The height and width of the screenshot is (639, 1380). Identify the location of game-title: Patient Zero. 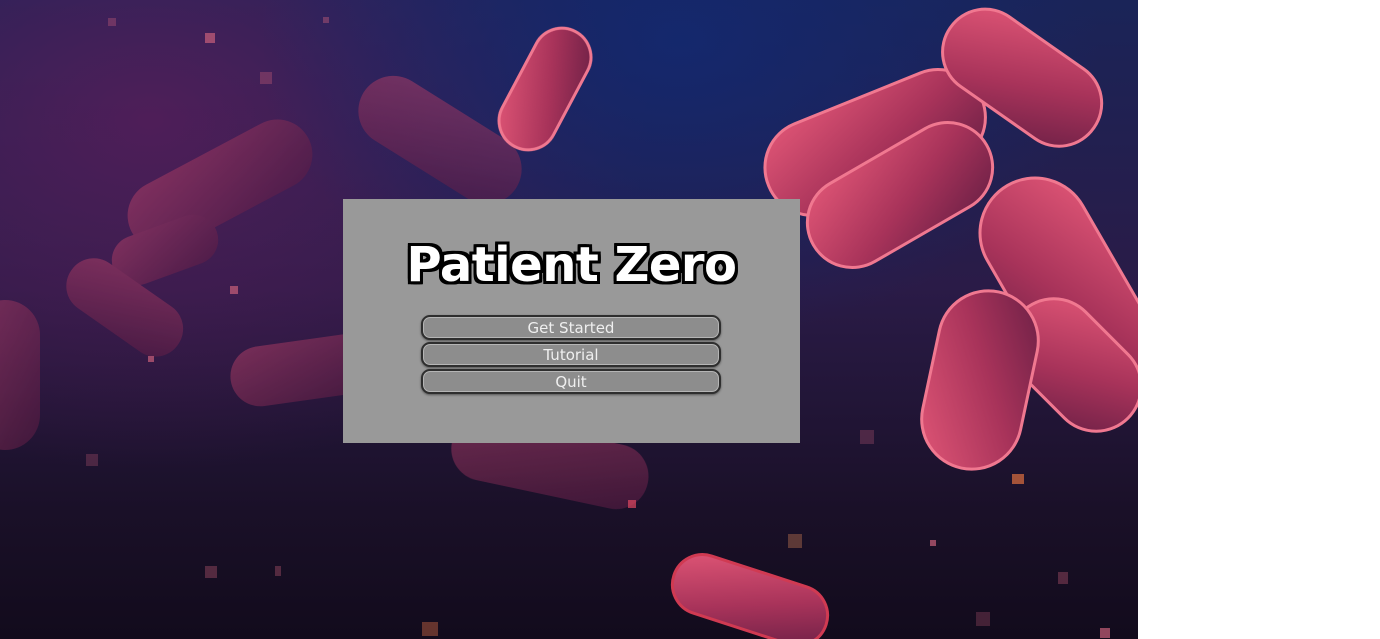
(571, 265).